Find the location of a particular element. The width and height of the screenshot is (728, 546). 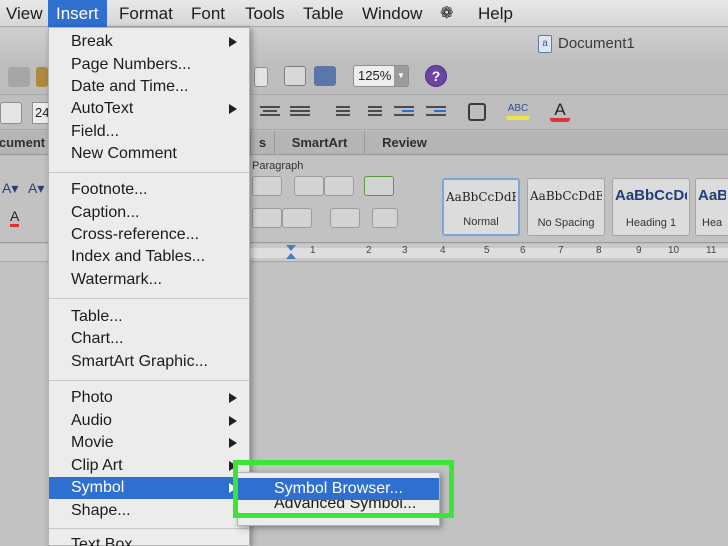

ruler-number: 8 is located at coordinates (599, 250).